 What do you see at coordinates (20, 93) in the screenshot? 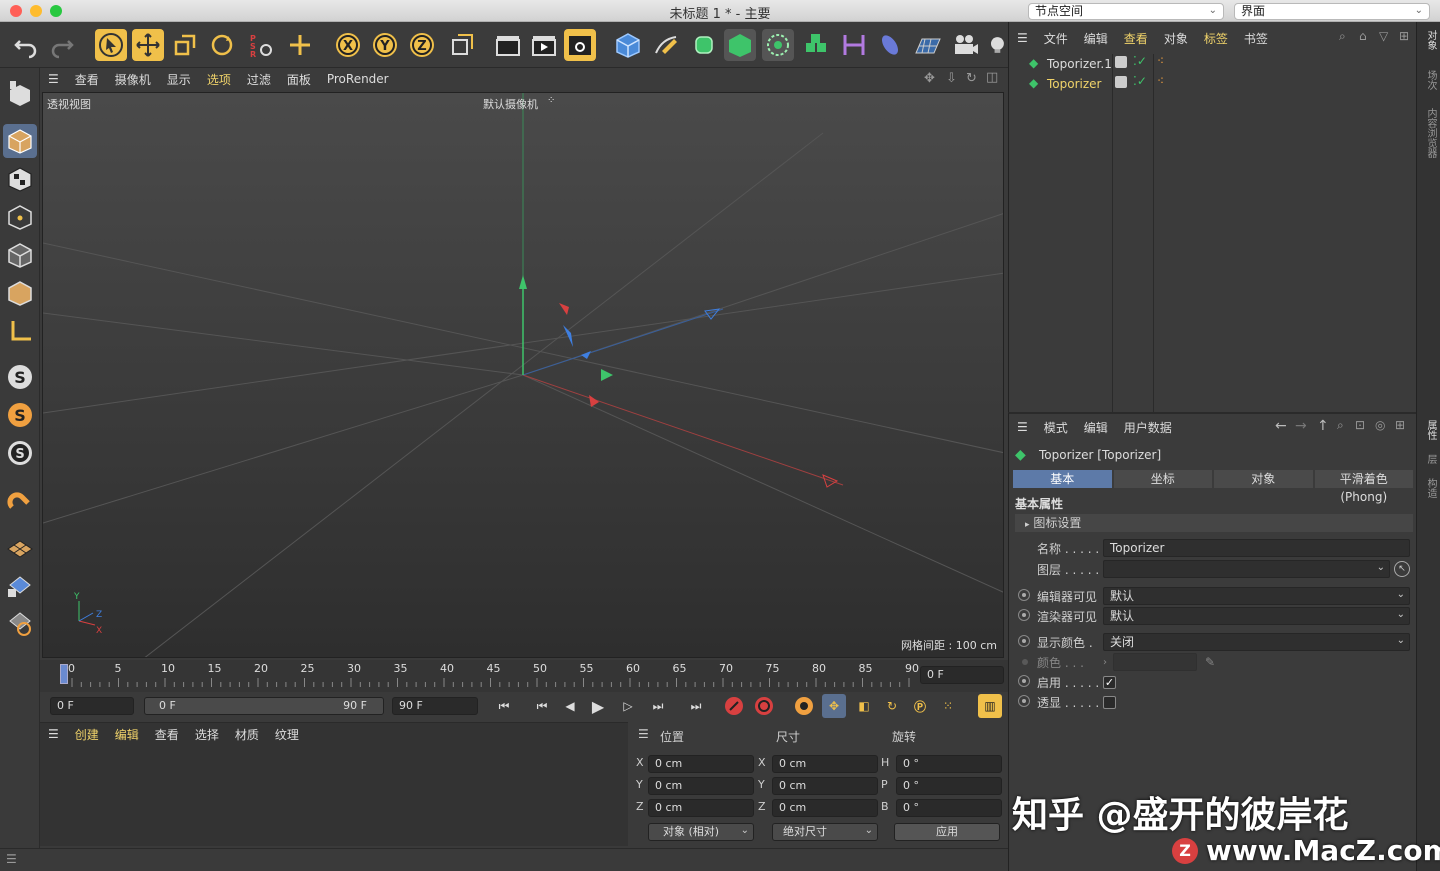
I see `make-editable-button` at bounding box center [20, 93].